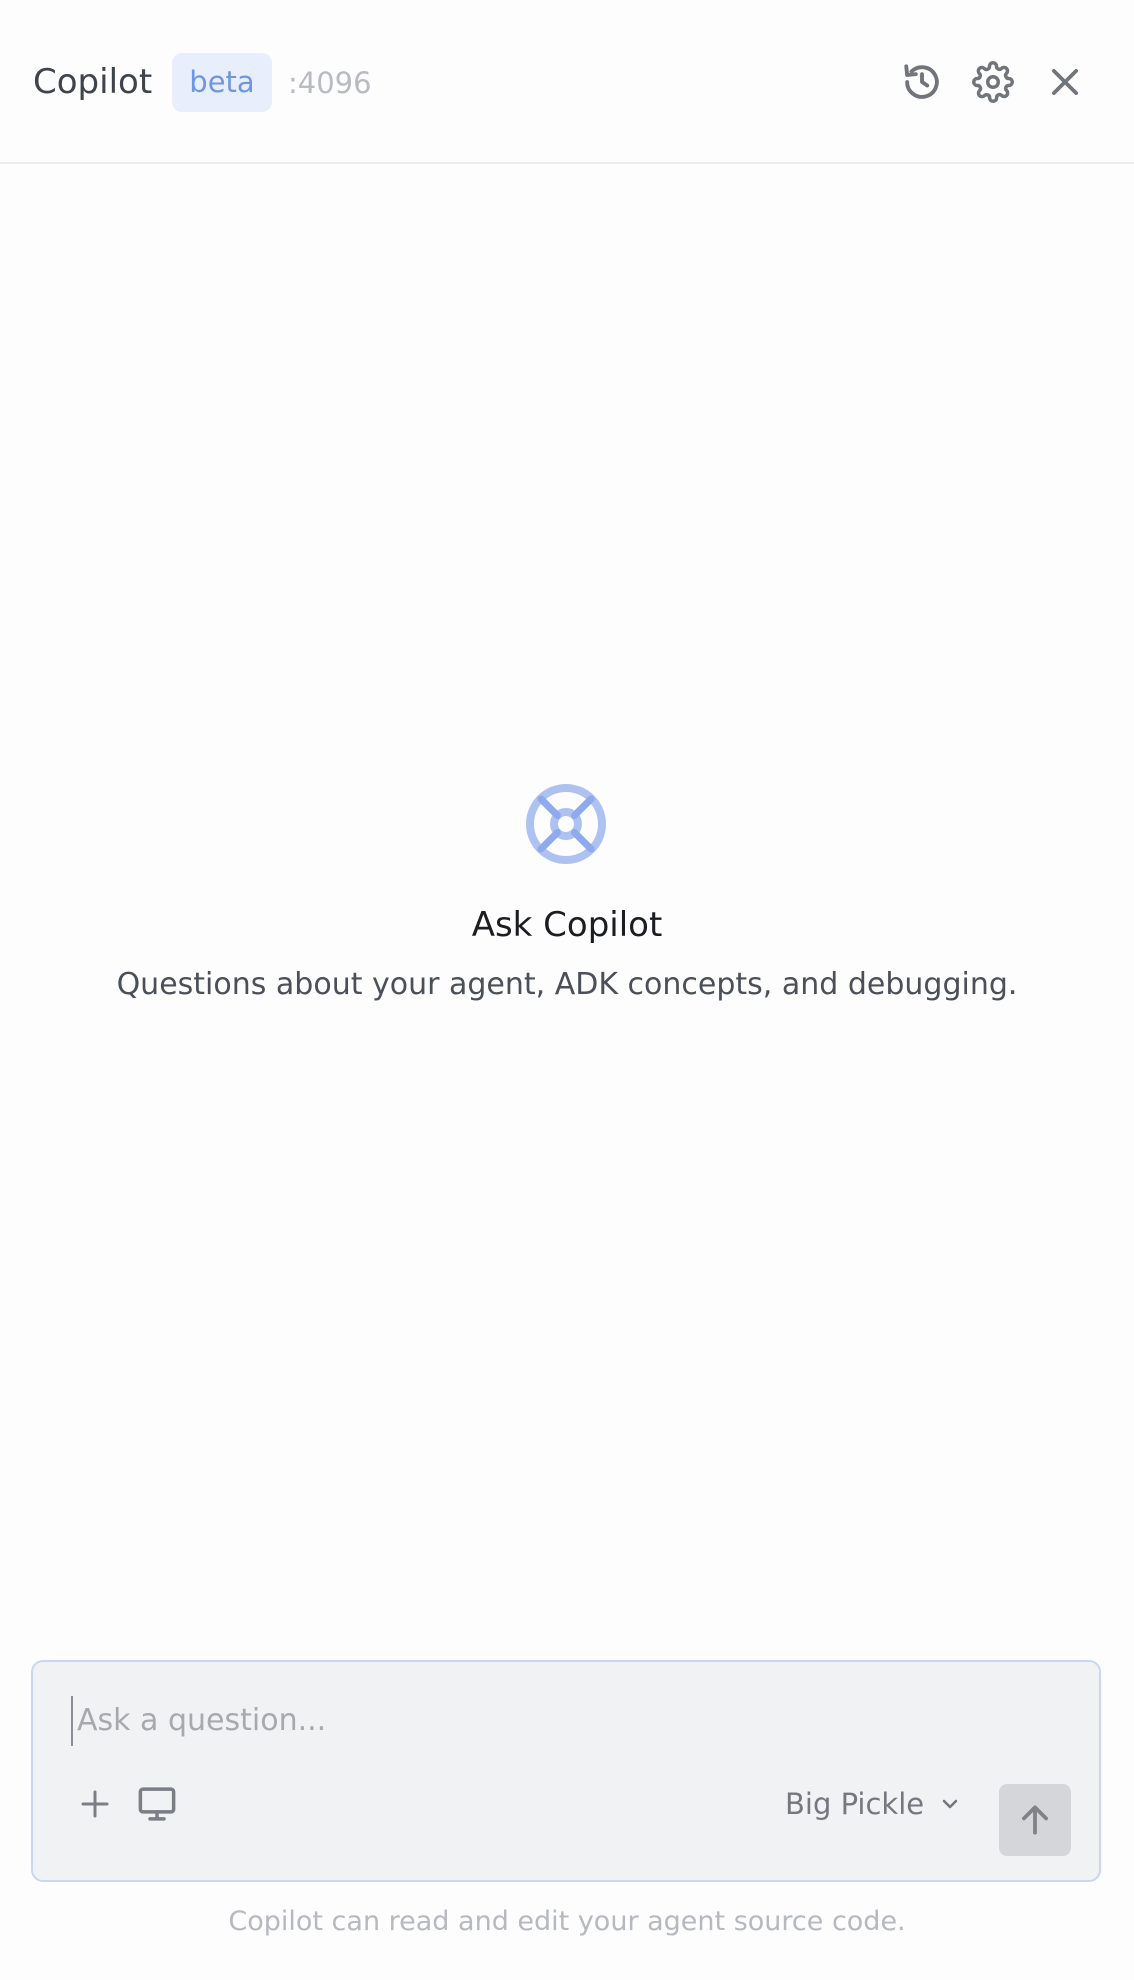 Image resolution: width=1134 pixels, height=1980 pixels. I want to click on composer: Big Pickle, so click(566, 1771).